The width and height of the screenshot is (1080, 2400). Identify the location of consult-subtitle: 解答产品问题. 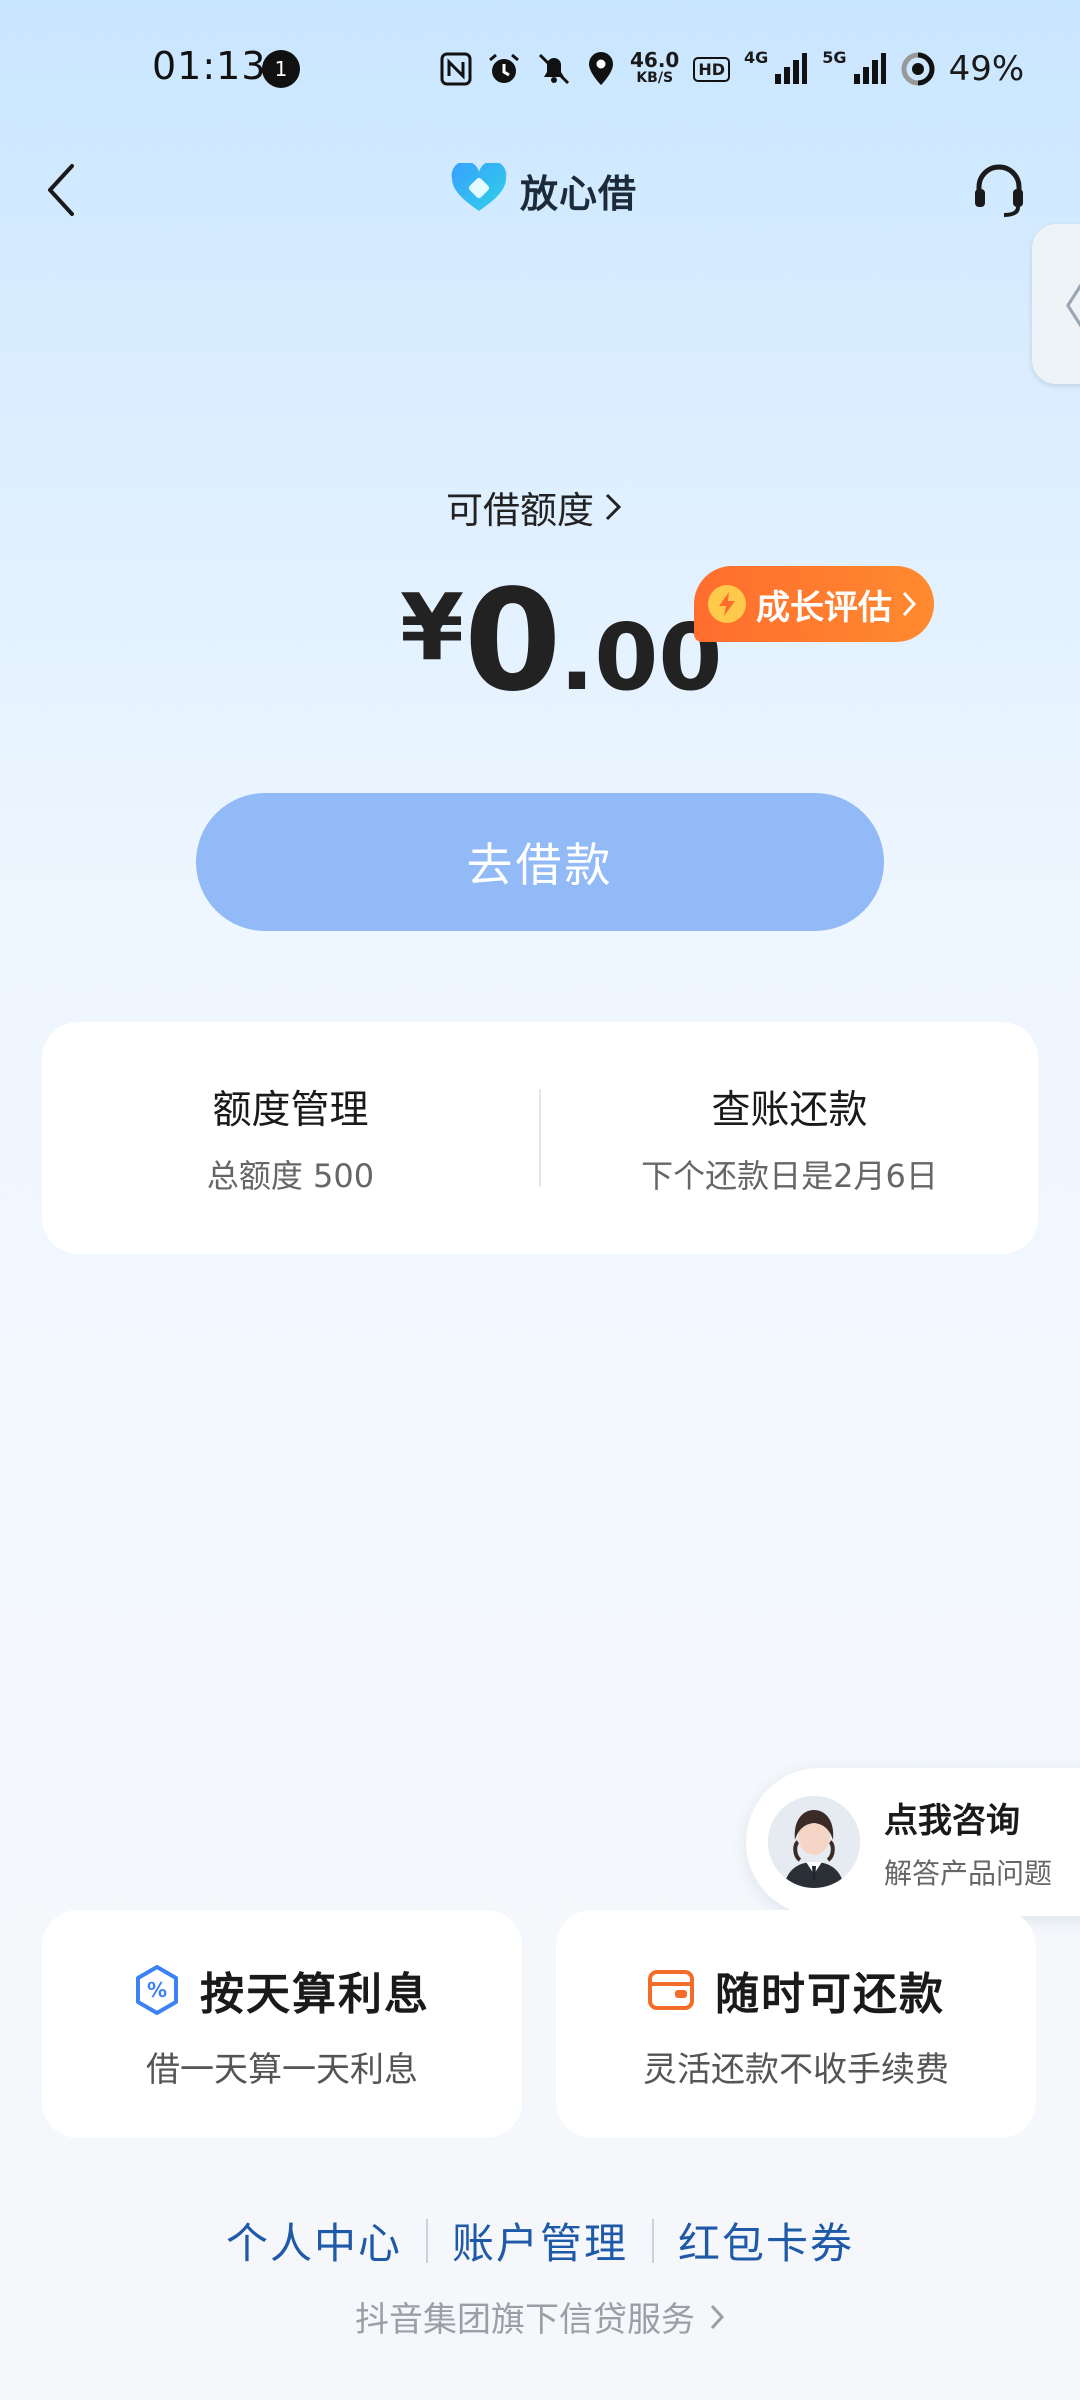
(968, 1873).